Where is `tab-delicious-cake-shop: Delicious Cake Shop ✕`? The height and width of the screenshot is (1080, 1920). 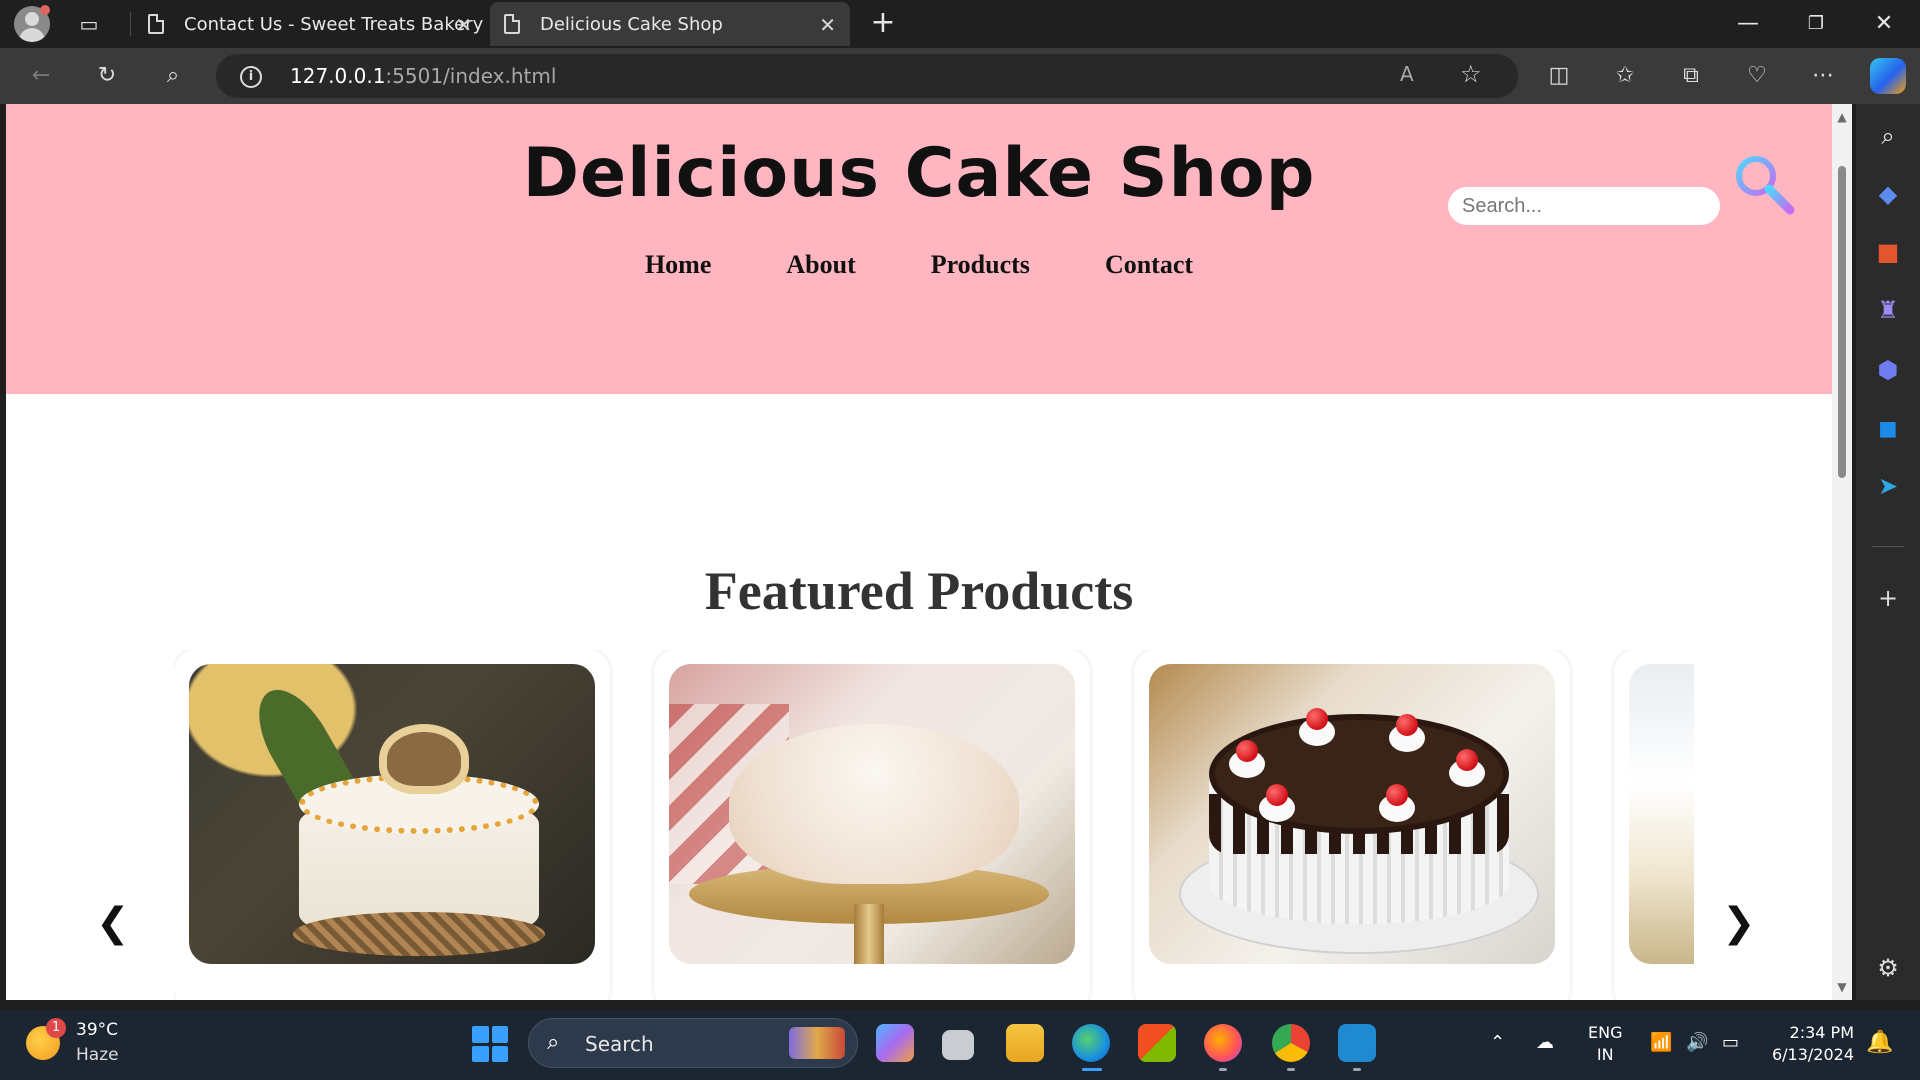 tab-delicious-cake-shop: Delicious Cake Shop ✕ is located at coordinates (670, 24).